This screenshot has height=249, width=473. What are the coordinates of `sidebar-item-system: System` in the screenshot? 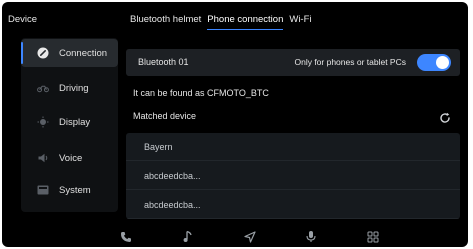 It's located at (69, 190).